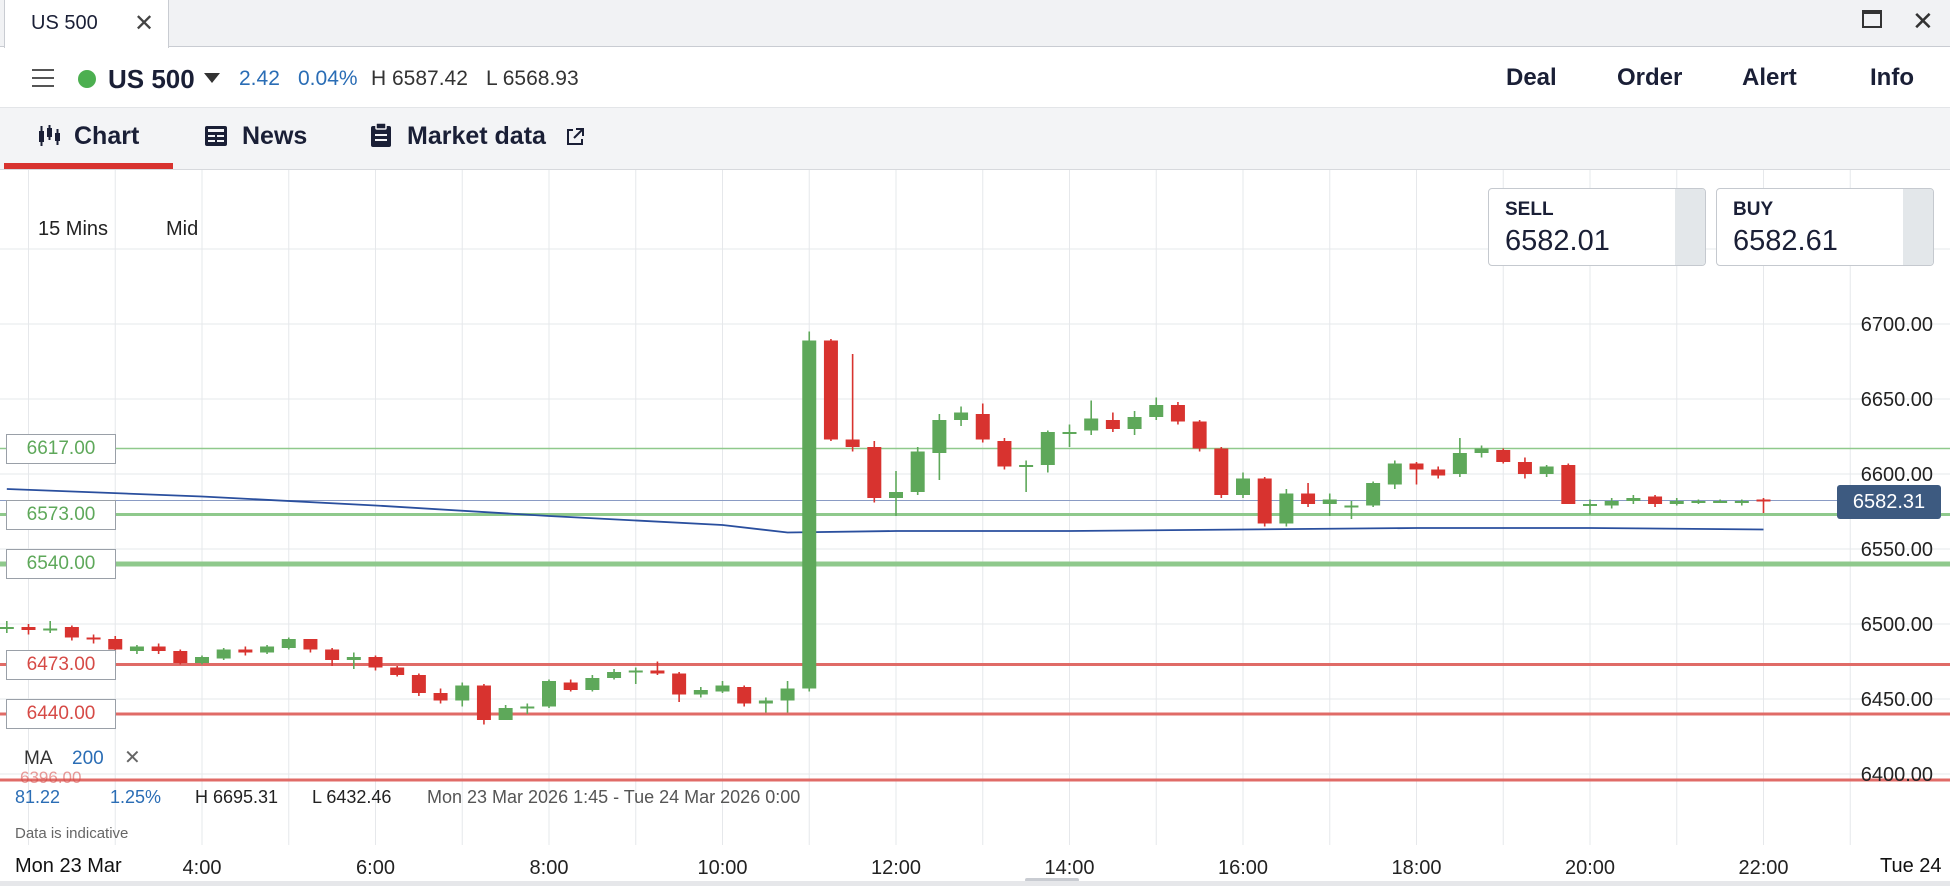 This screenshot has width=1950, height=886. I want to click on x-tick-label: 20:00, so click(1590, 868).